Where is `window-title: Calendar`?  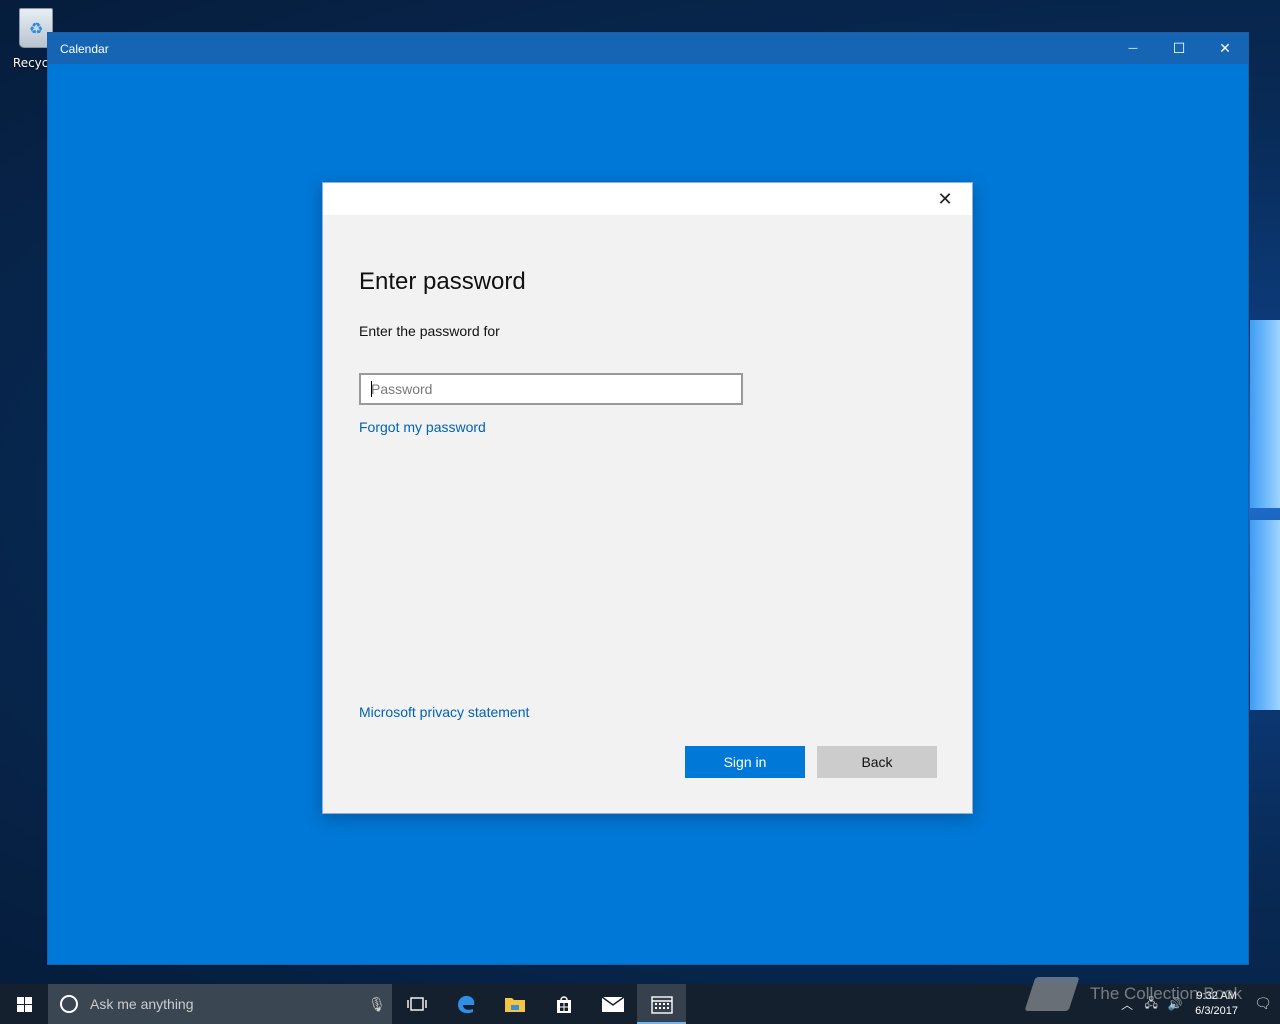
window-title: Calendar is located at coordinates (84, 48).